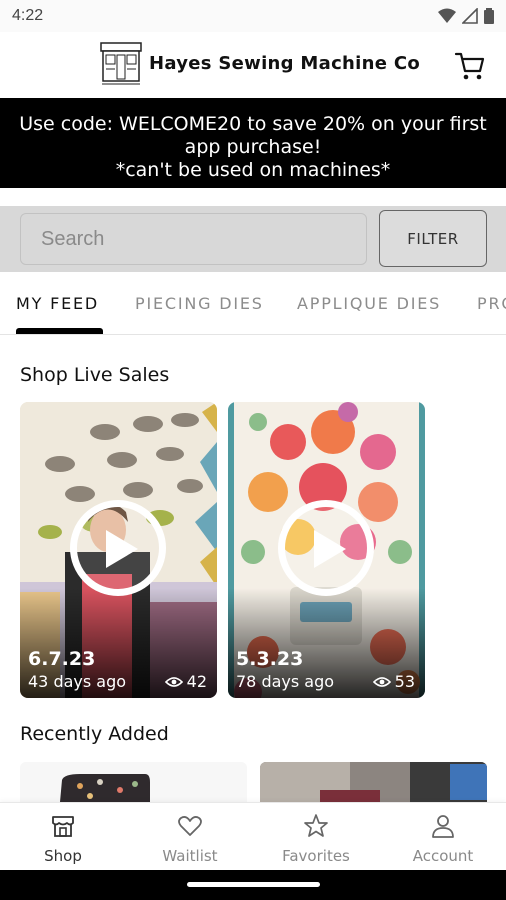  I want to click on star-icon, so click(316, 825).